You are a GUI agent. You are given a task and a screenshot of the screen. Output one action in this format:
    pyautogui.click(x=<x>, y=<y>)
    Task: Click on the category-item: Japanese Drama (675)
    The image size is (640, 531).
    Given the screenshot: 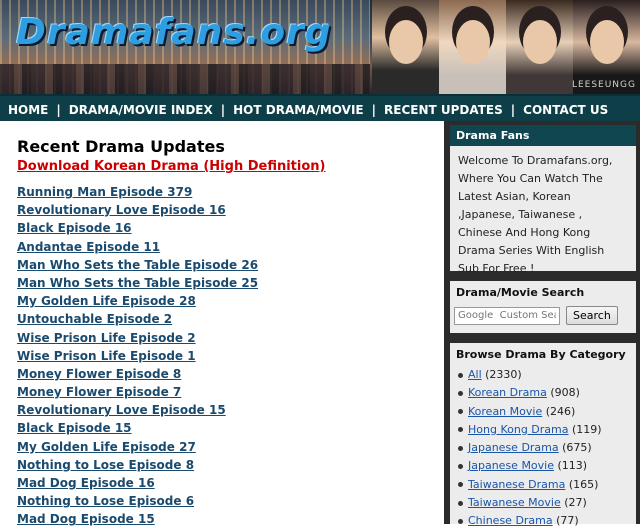 What is the action you would take?
    pyautogui.click(x=547, y=448)
    